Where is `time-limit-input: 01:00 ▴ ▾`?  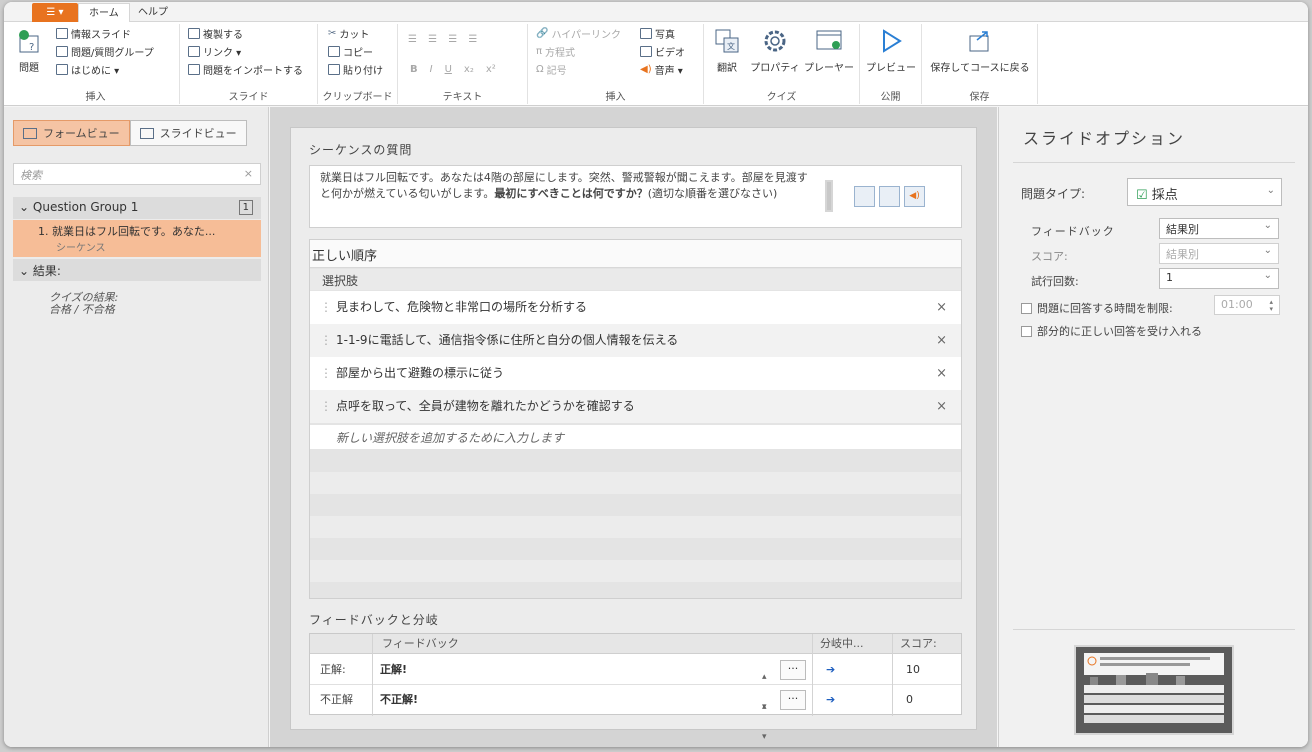
time-limit-input: 01:00 ▴ ▾ is located at coordinates (1247, 305).